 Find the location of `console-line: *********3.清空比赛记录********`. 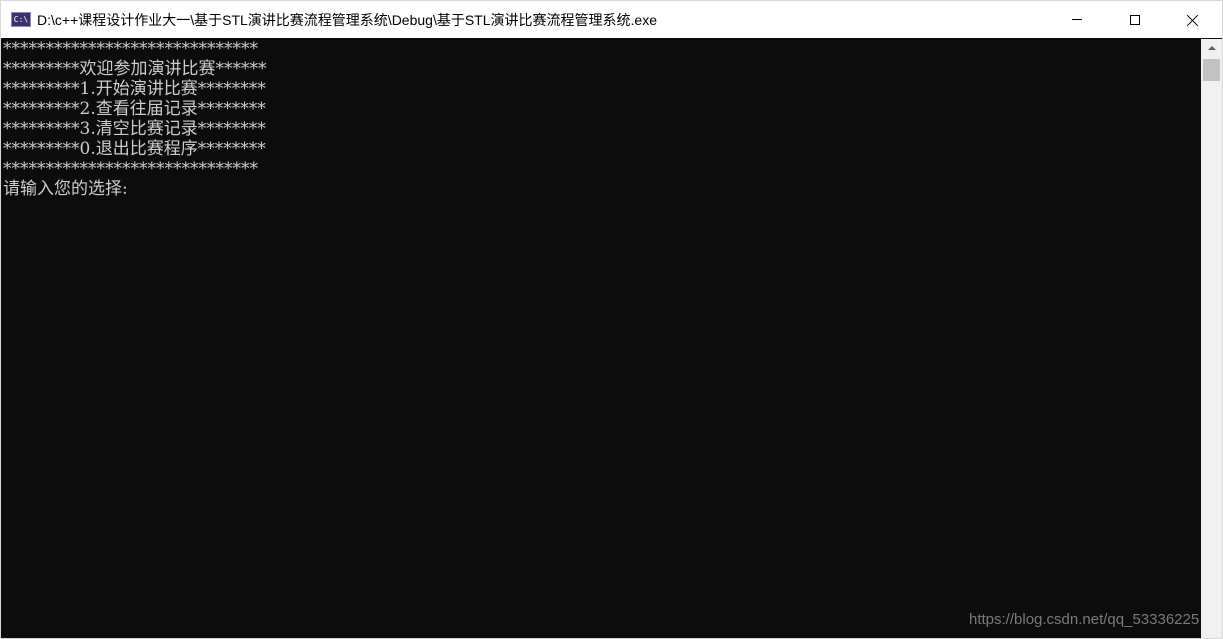

console-line: *********3.清空比赛记录******** is located at coordinates (134, 129).